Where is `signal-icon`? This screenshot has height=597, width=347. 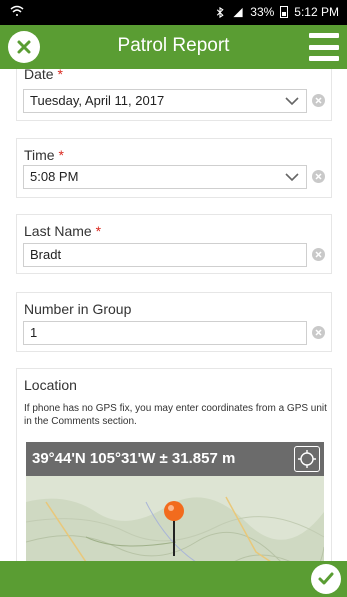
signal-icon is located at coordinates (238, 12).